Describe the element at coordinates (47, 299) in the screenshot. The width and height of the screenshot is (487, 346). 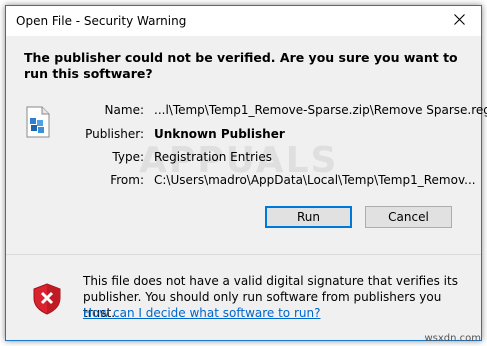
I see `security-shield-icon` at that location.